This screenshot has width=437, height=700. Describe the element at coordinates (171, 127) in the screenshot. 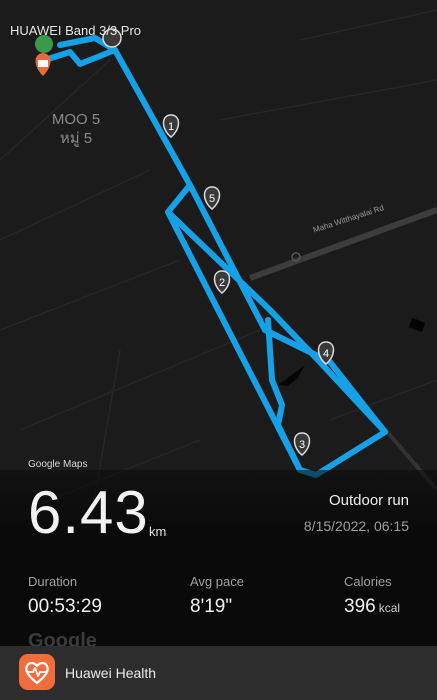

I see `svg-text: 1` at that location.